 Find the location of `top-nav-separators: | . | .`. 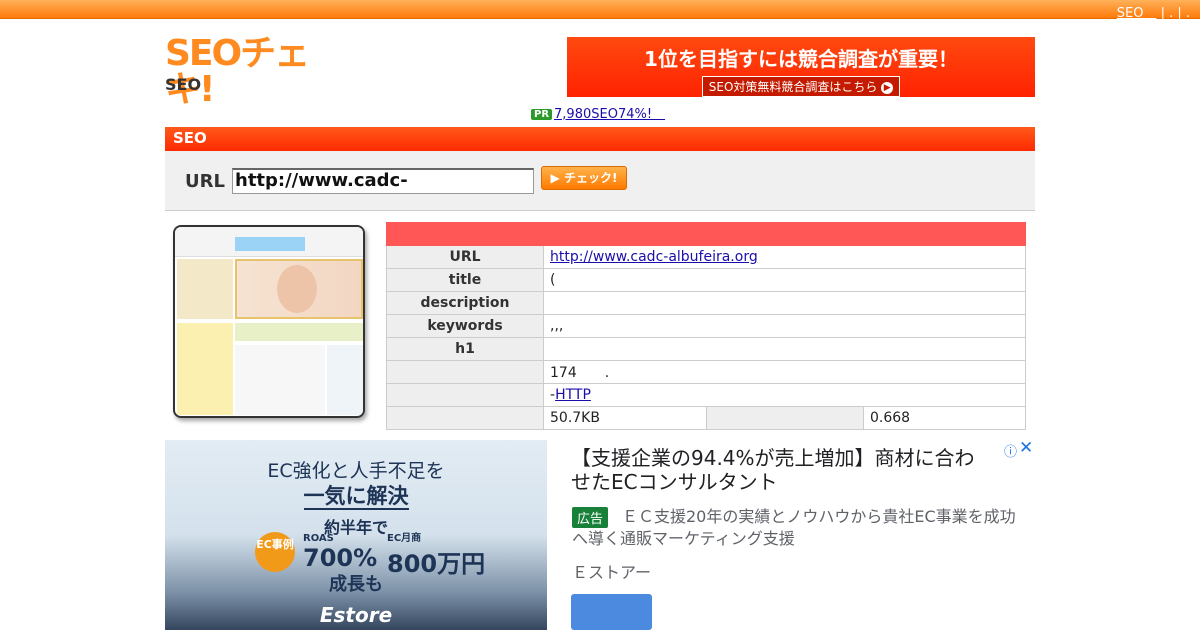

top-nav-separators: | . | . is located at coordinates (1173, 13).